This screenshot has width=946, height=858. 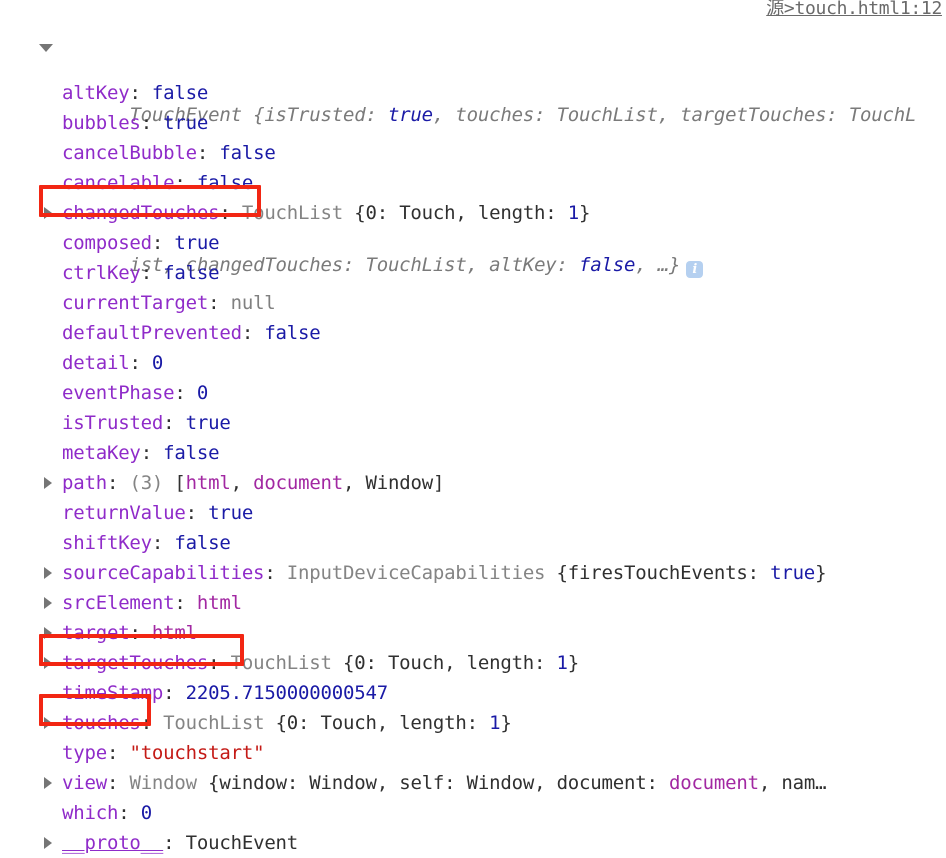 I want to click on property-row-bubbles: bubbles: true, so click(x=473, y=123).